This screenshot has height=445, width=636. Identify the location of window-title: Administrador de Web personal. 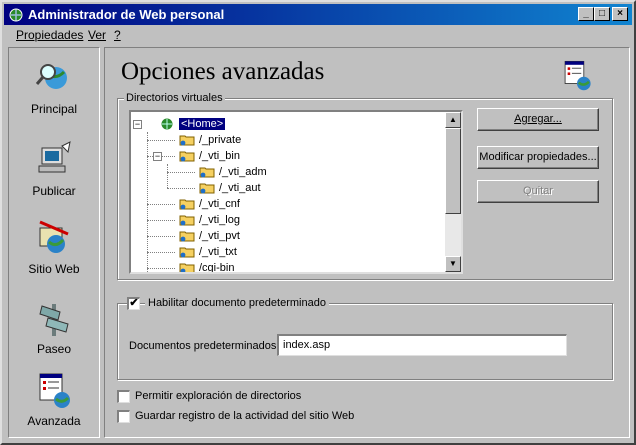
(126, 14).